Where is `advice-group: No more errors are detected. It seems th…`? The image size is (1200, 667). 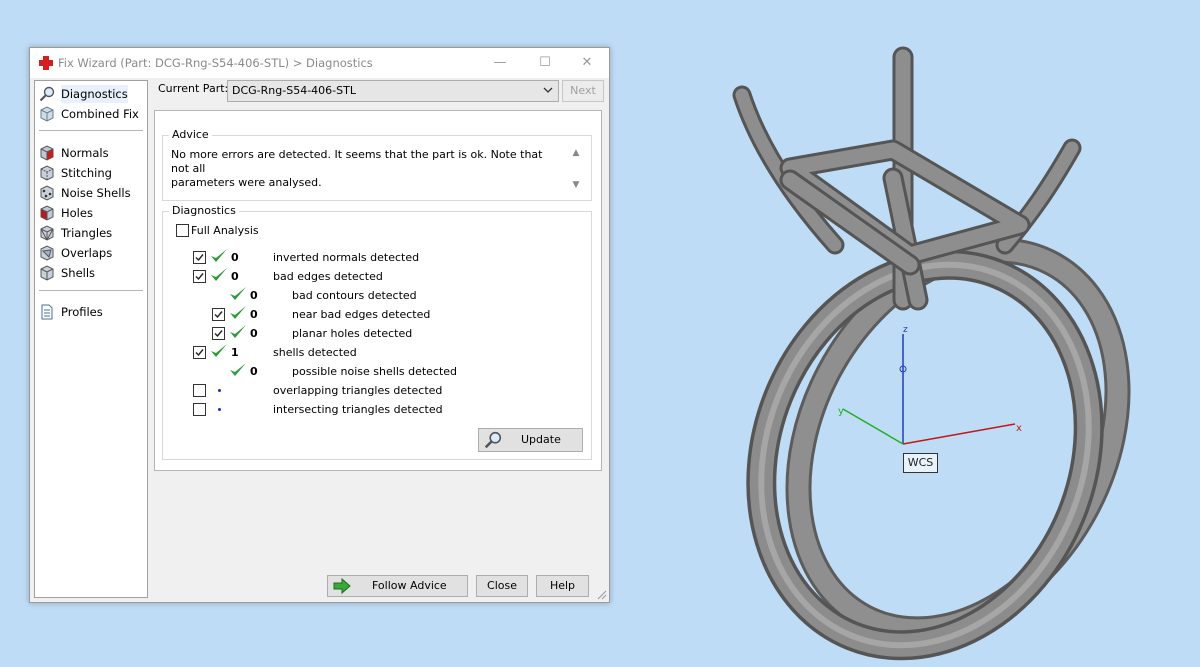
advice-group: No more errors are detected. It seems th… is located at coordinates (377, 168).